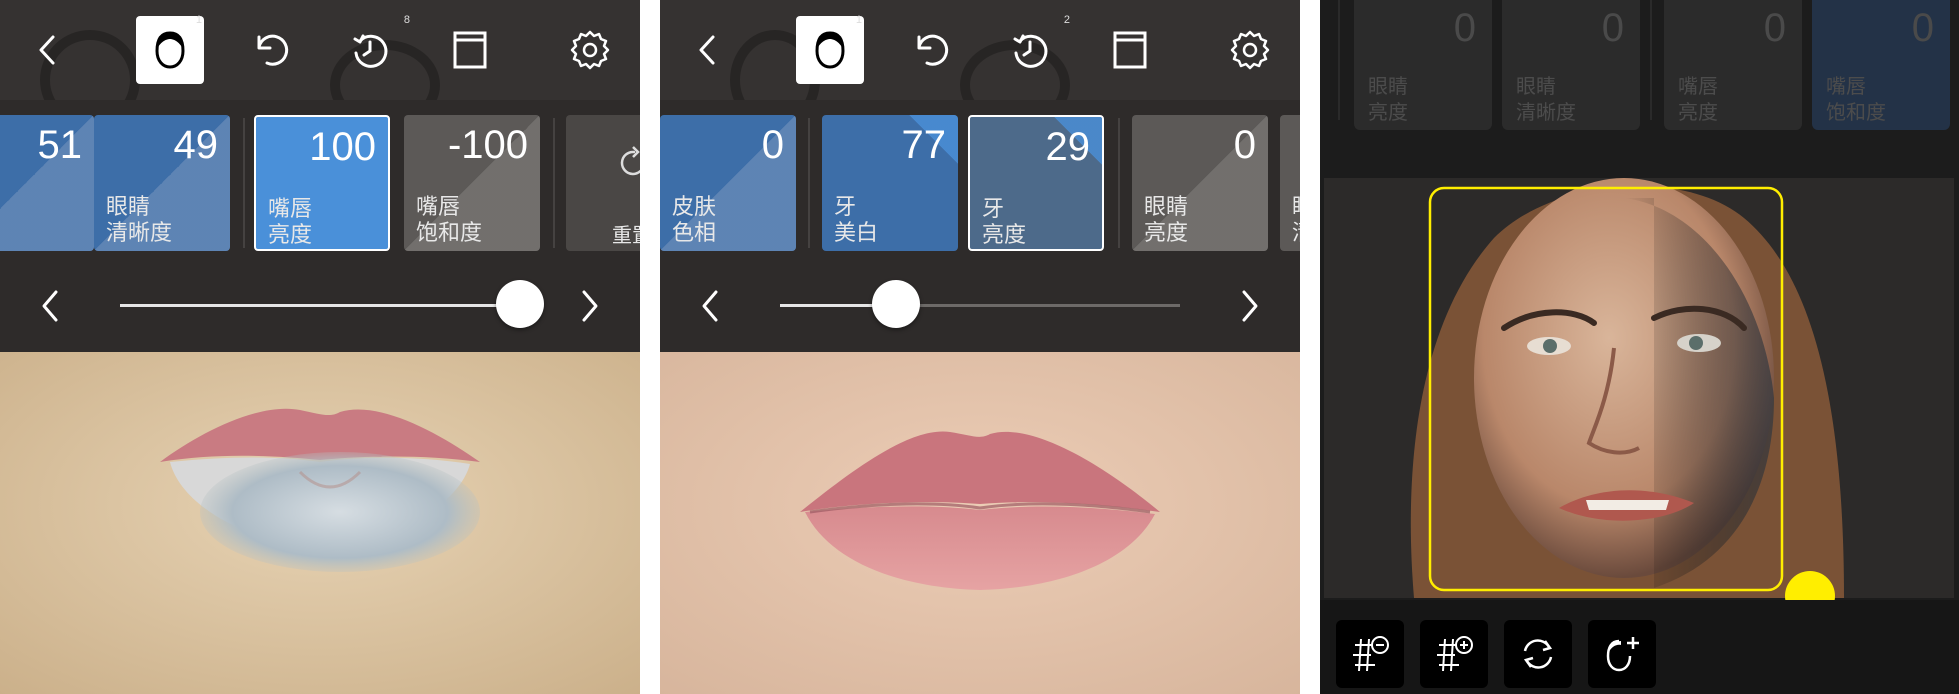 Image resolution: width=1959 pixels, height=694 pixels. Describe the element at coordinates (322, 183) in the screenshot. I see `adjustment-card-selected: 100 嘴唇 亮度` at that location.